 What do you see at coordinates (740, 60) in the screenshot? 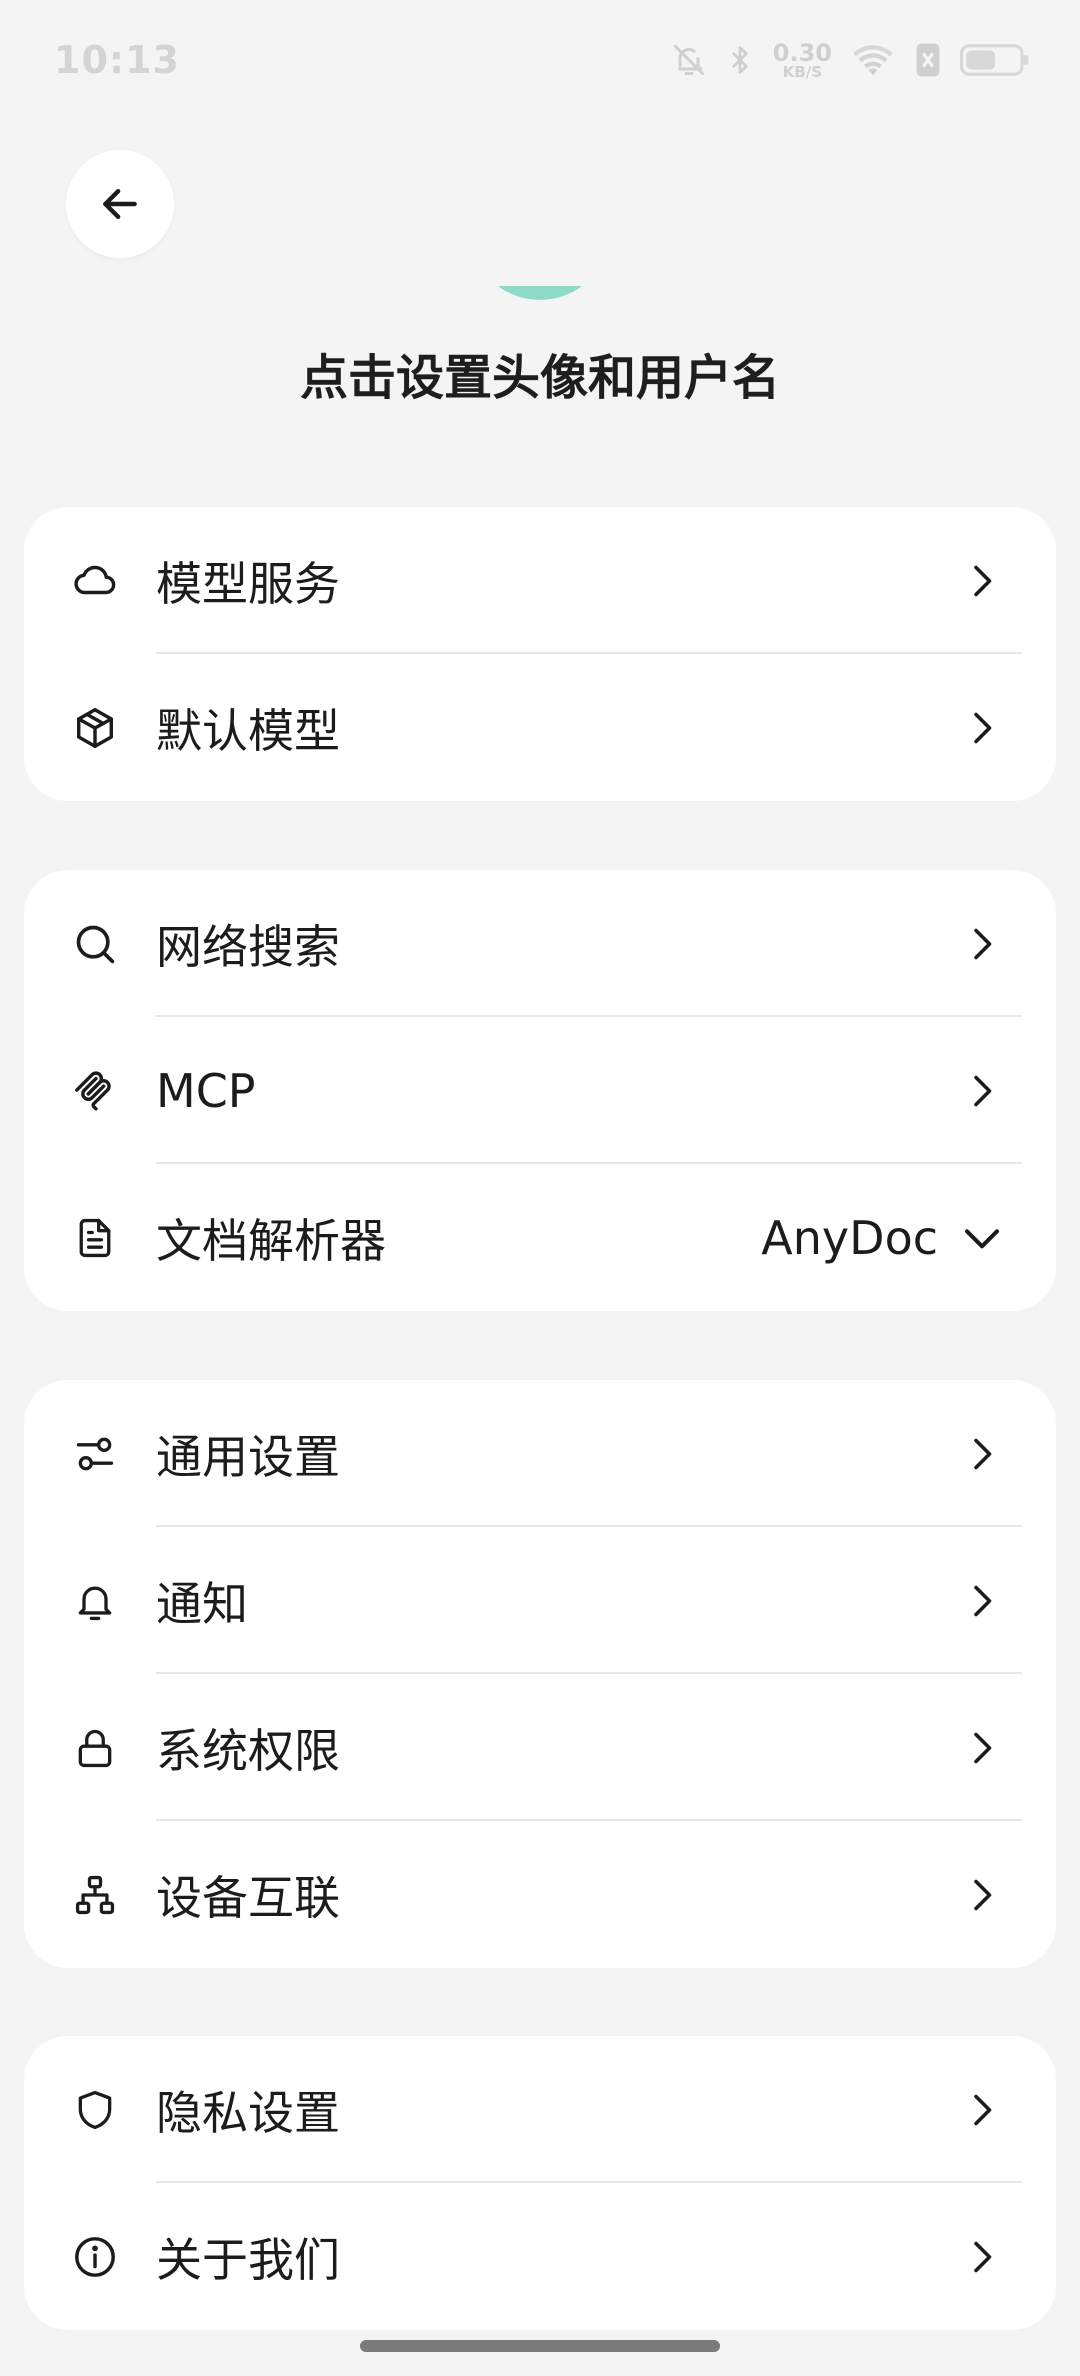
I see `bluetooth-icon` at bounding box center [740, 60].